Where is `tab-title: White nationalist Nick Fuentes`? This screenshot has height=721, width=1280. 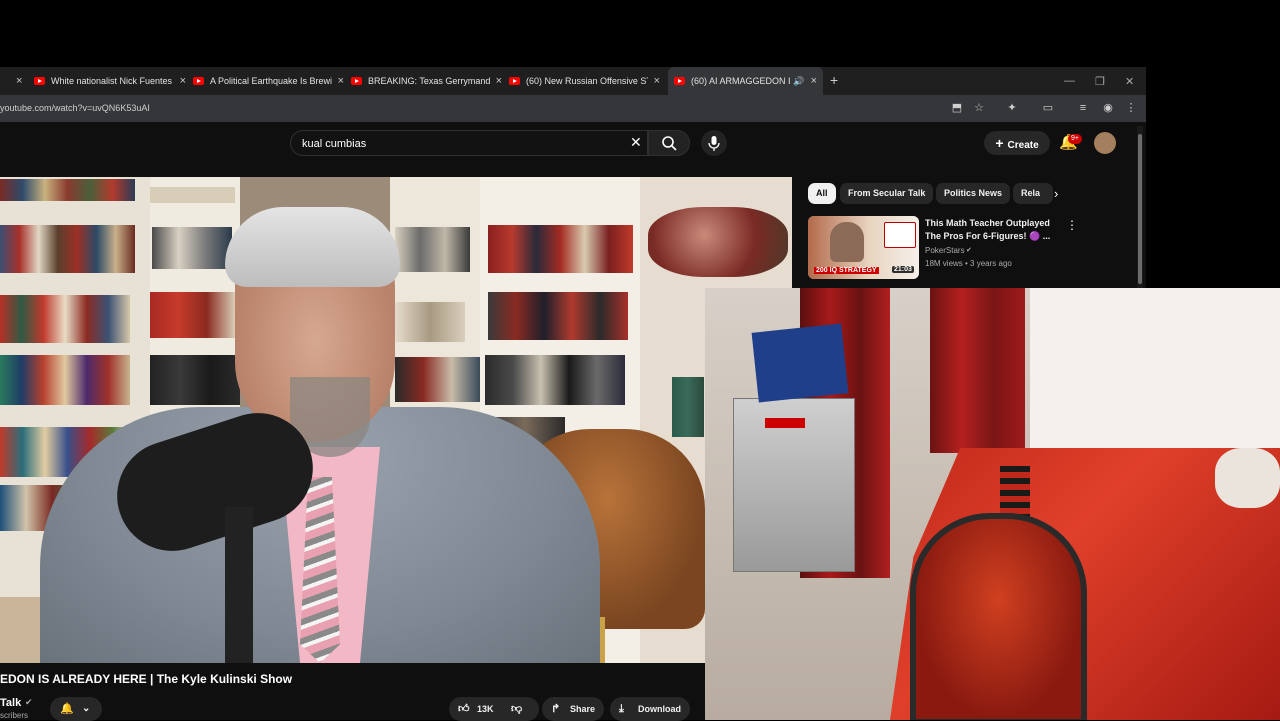 tab-title: White nationalist Nick Fuentes is located at coordinates (112, 81).